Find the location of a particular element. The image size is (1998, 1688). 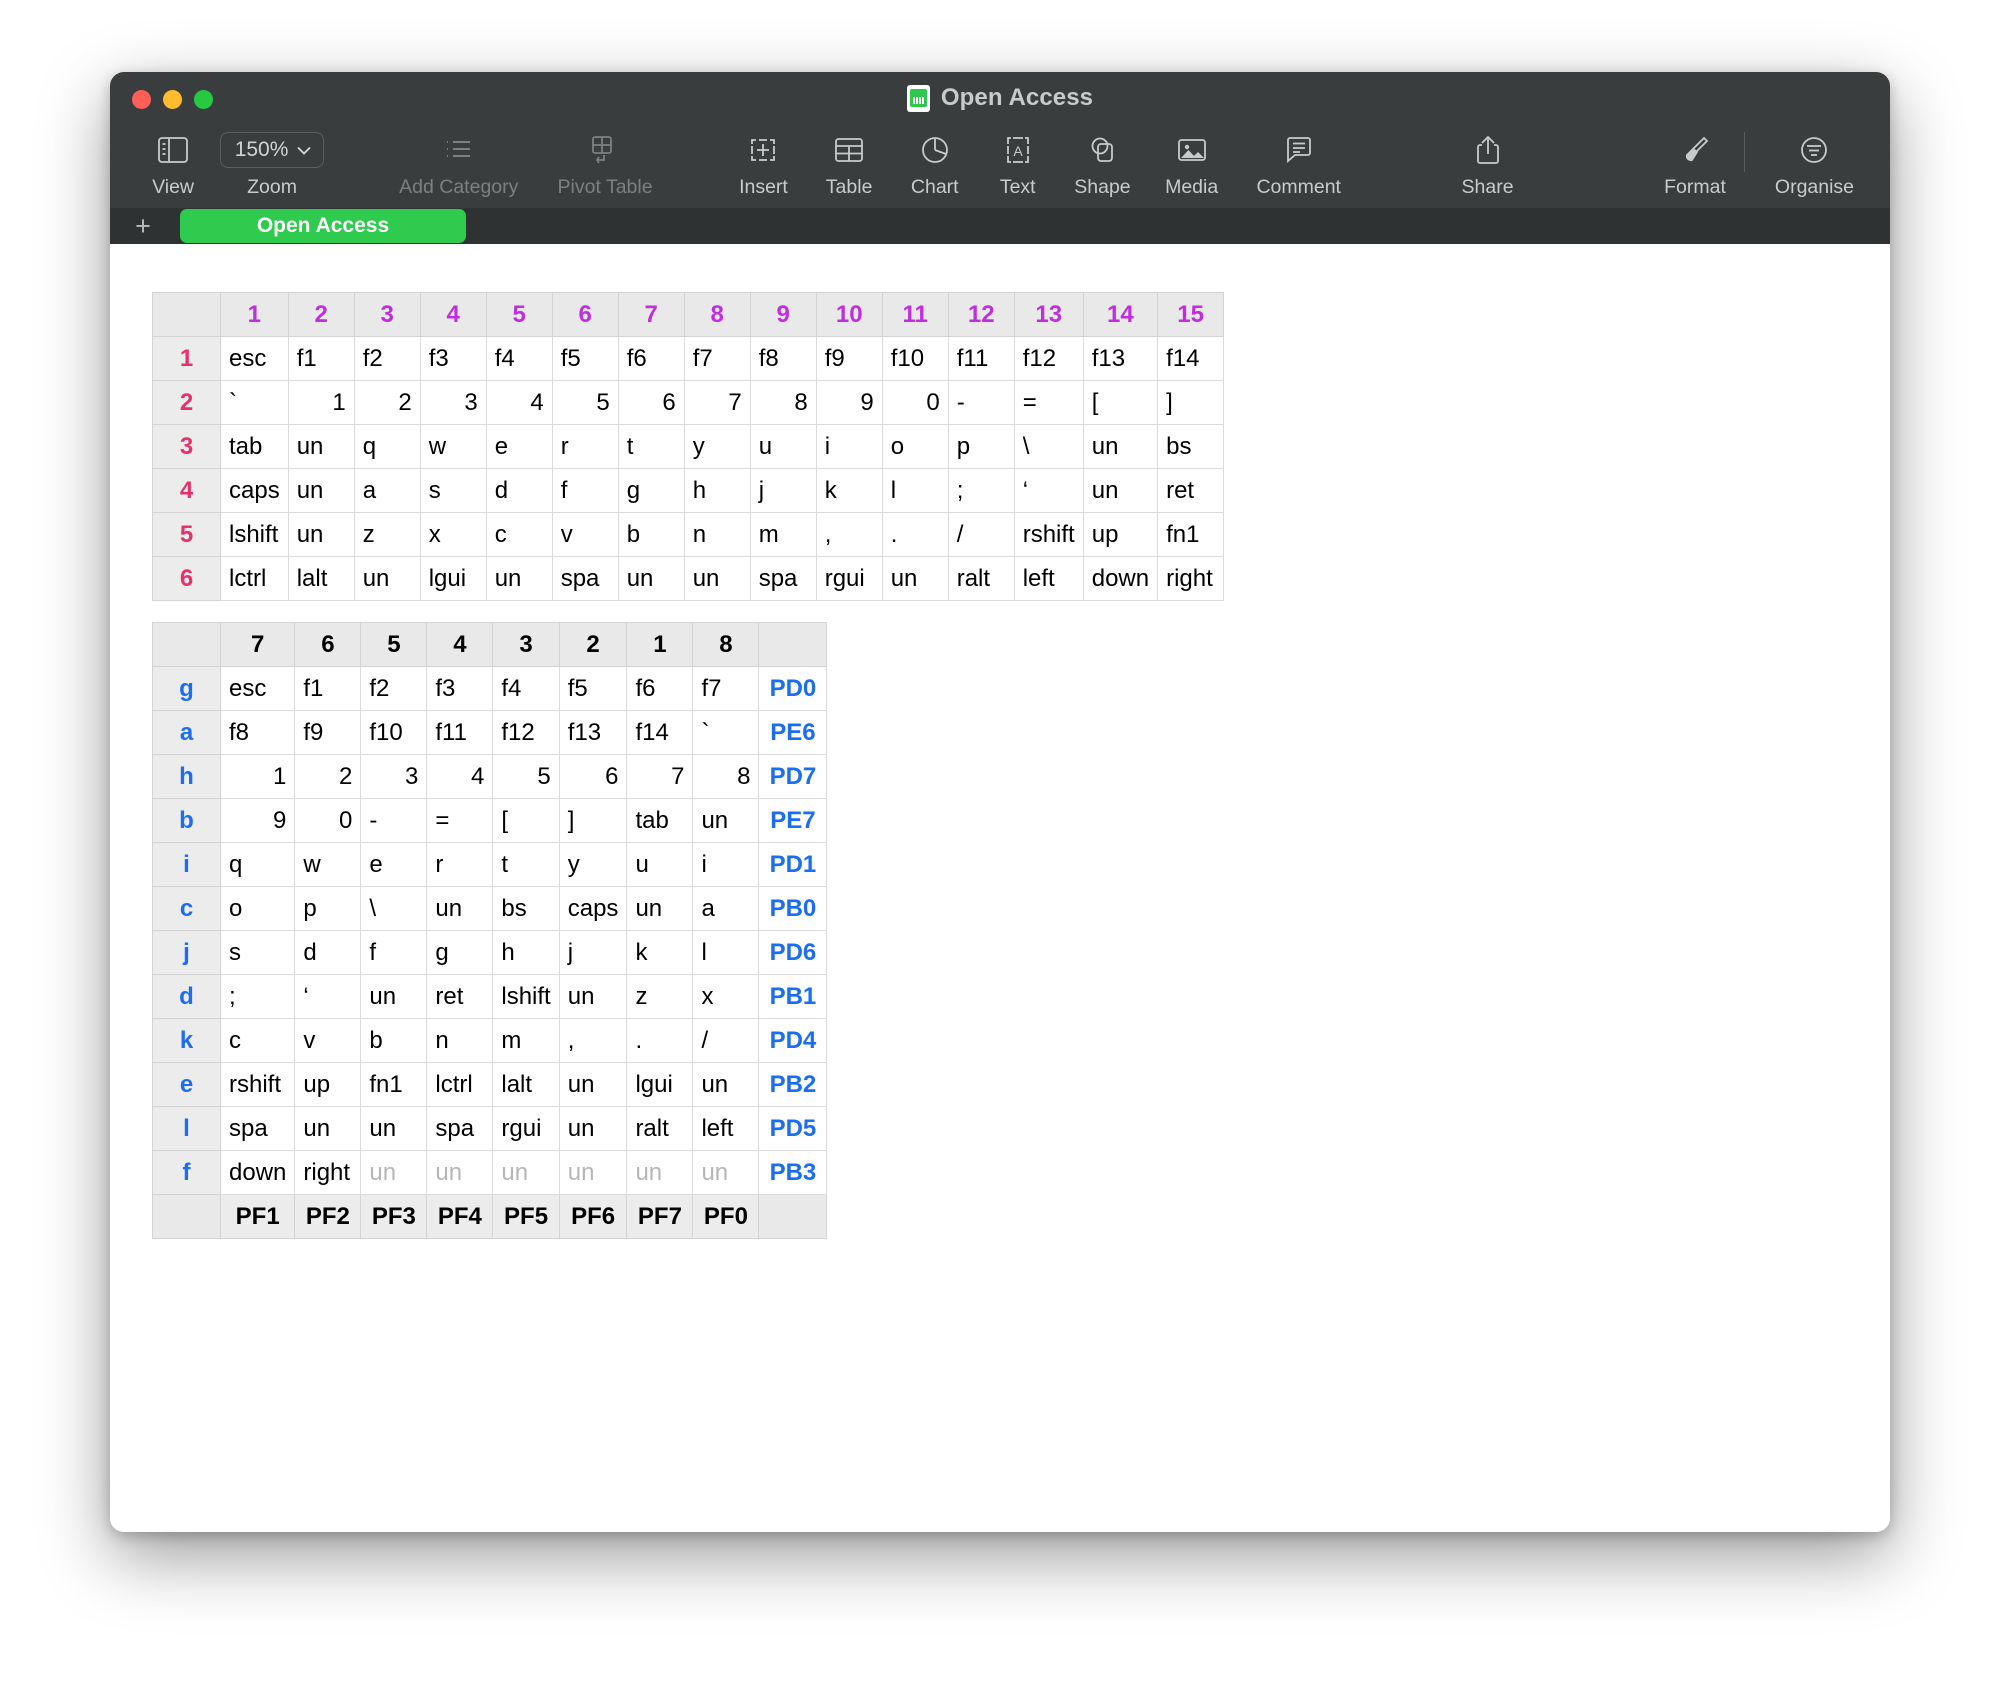

table-cell: f12 is located at coordinates (526, 732).